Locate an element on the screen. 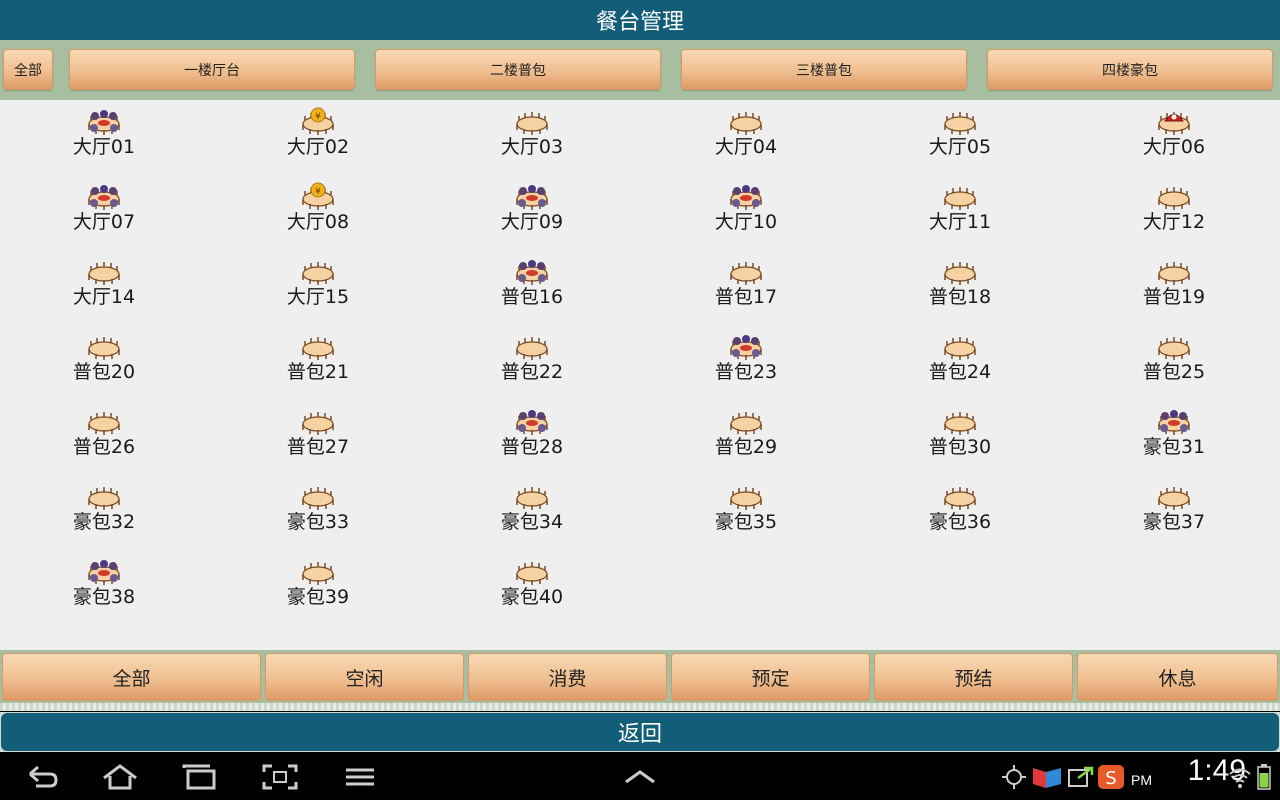 The image size is (1280, 800). table-label: 普包29 is located at coordinates (746, 447).